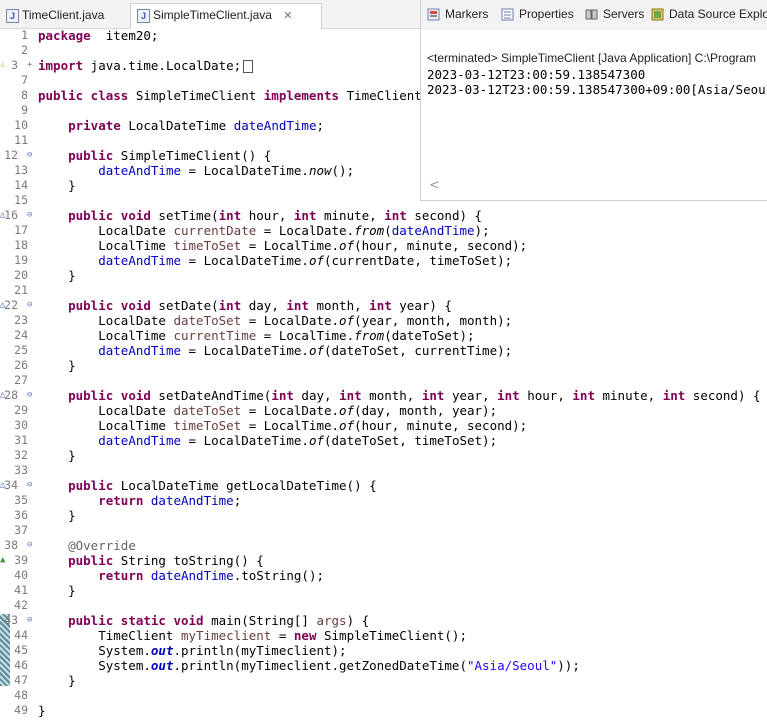 The image size is (767, 723). I want to click on tab-properties: Properties, so click(537, 14).